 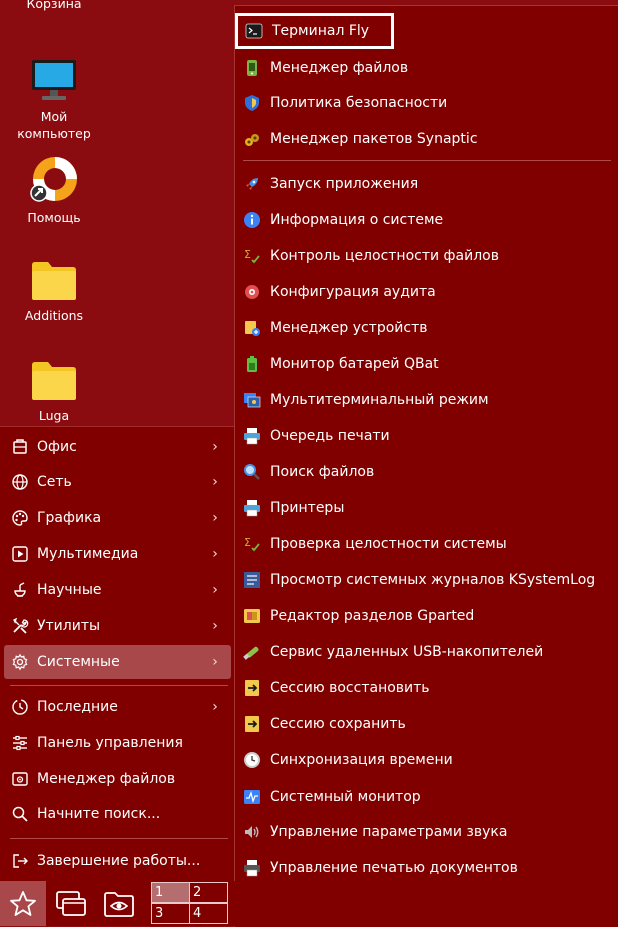 I want to click on clock-icon, so click(x=252, y=760).